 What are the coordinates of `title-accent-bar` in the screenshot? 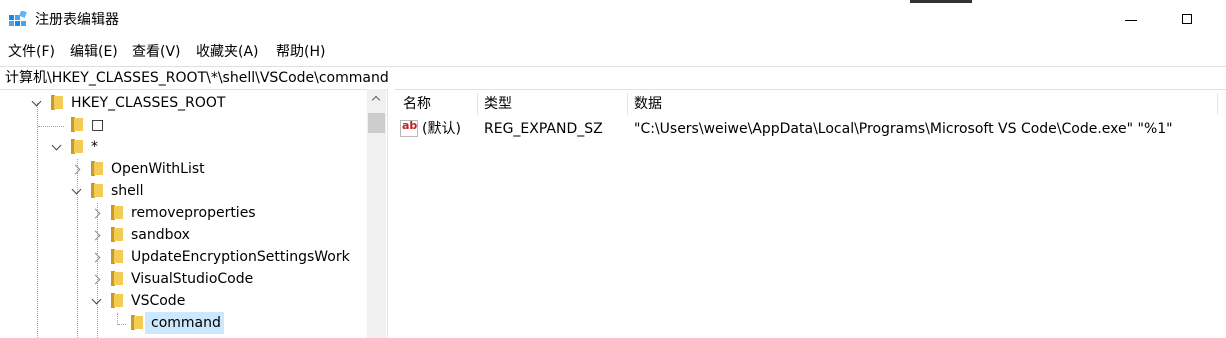 It's located at (941, 1).